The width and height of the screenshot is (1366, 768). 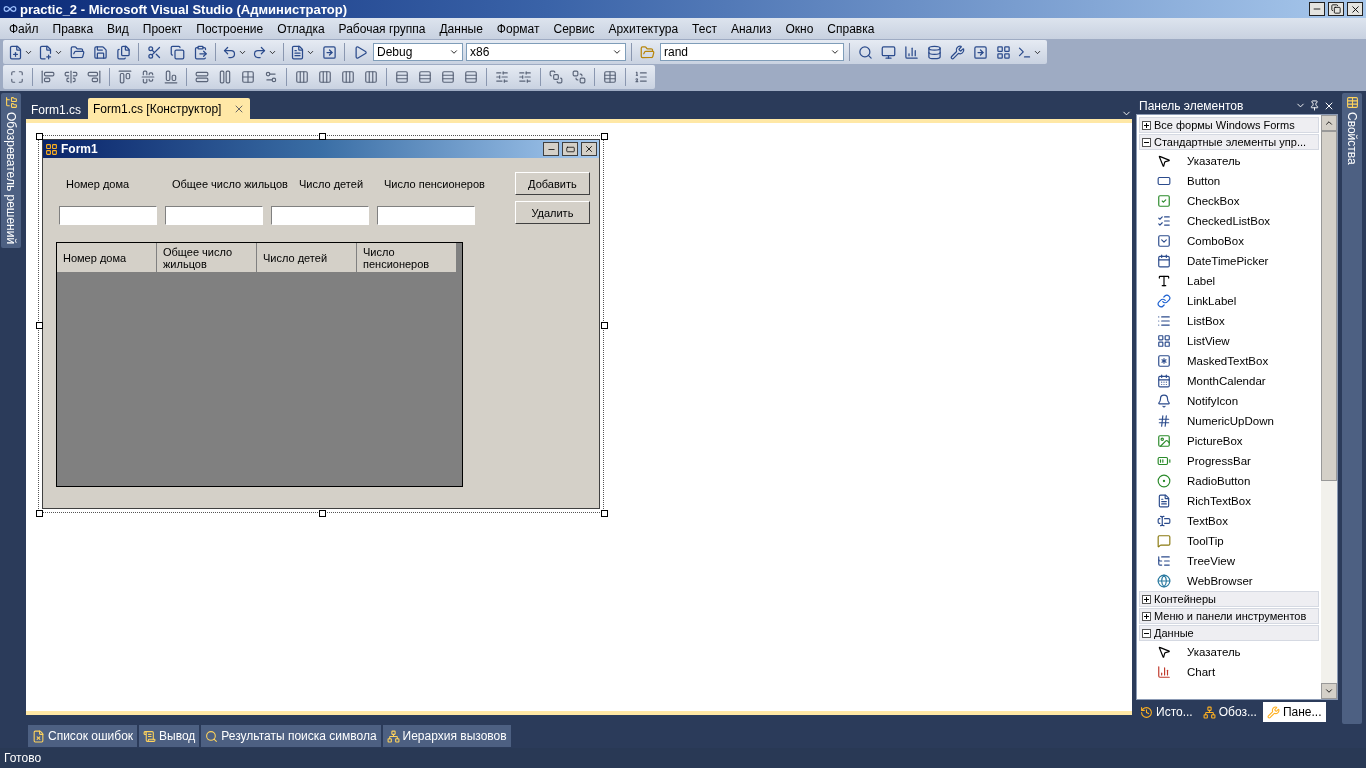 I want to click on toolbox-item: RadioButton, so click(x=1229, y=481).